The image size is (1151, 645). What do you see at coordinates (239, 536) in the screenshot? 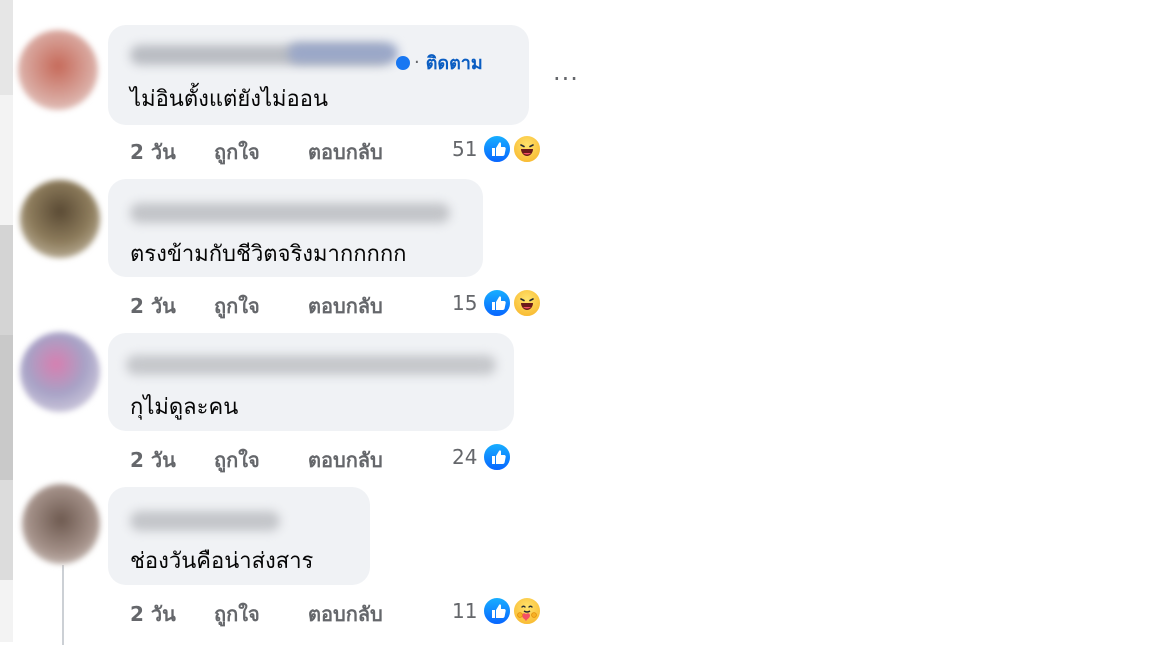
I see `comment-bubble: ช่องวันคือน่าส่งสาร` at bounding box center [239, 536].